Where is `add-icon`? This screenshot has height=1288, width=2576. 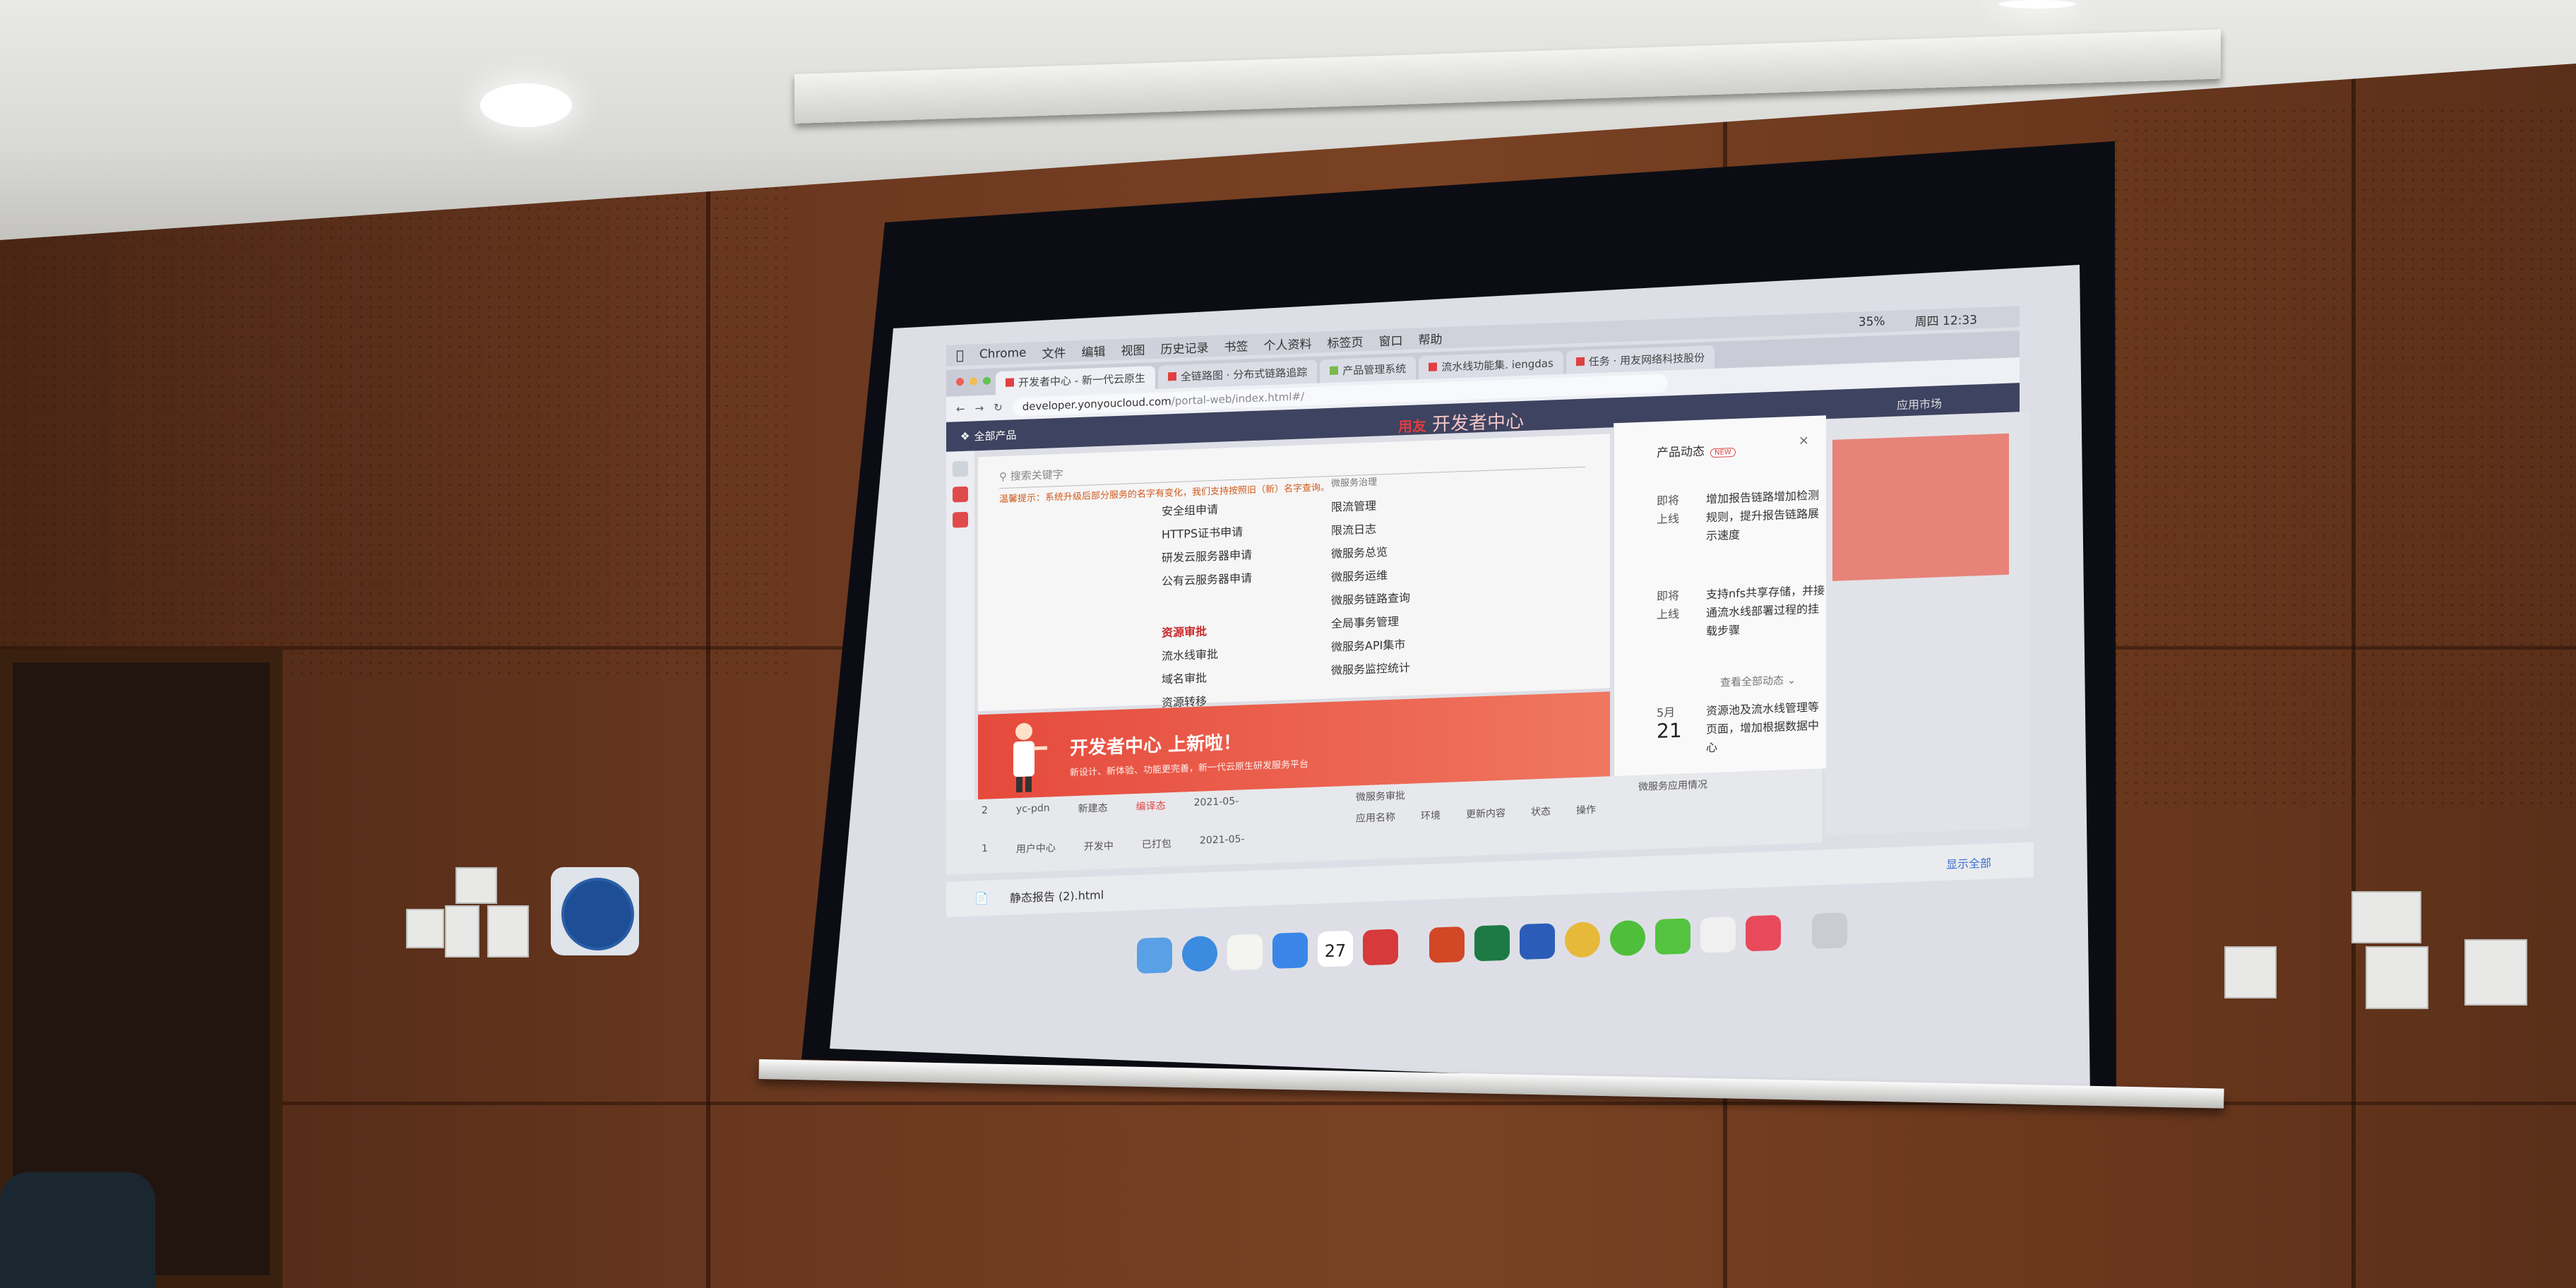 add-icon is located at coordinates (960, 468).